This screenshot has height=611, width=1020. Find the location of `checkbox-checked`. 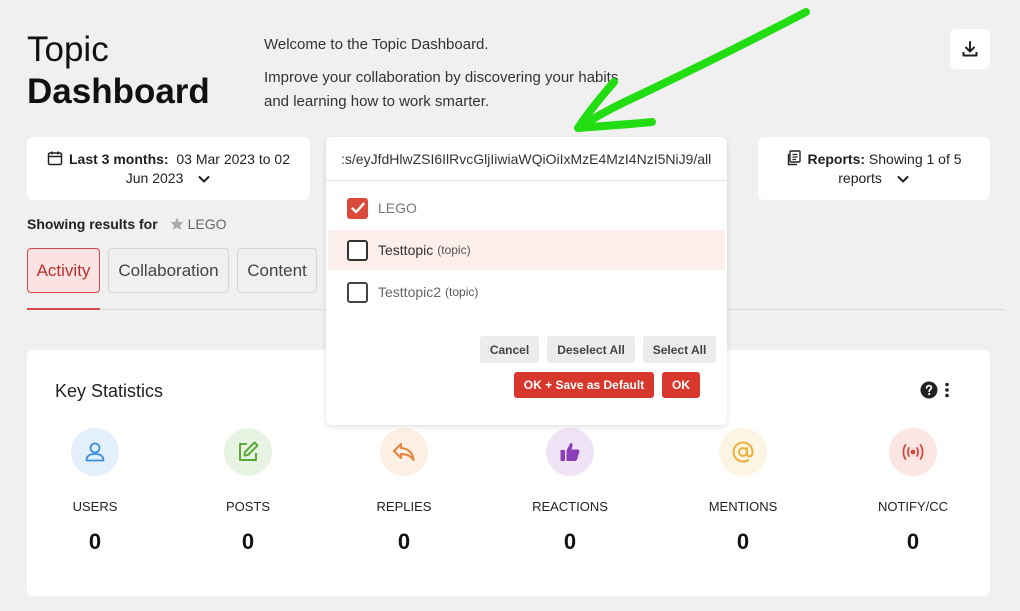

checkbox-checked is located at coordinates (357, 208).